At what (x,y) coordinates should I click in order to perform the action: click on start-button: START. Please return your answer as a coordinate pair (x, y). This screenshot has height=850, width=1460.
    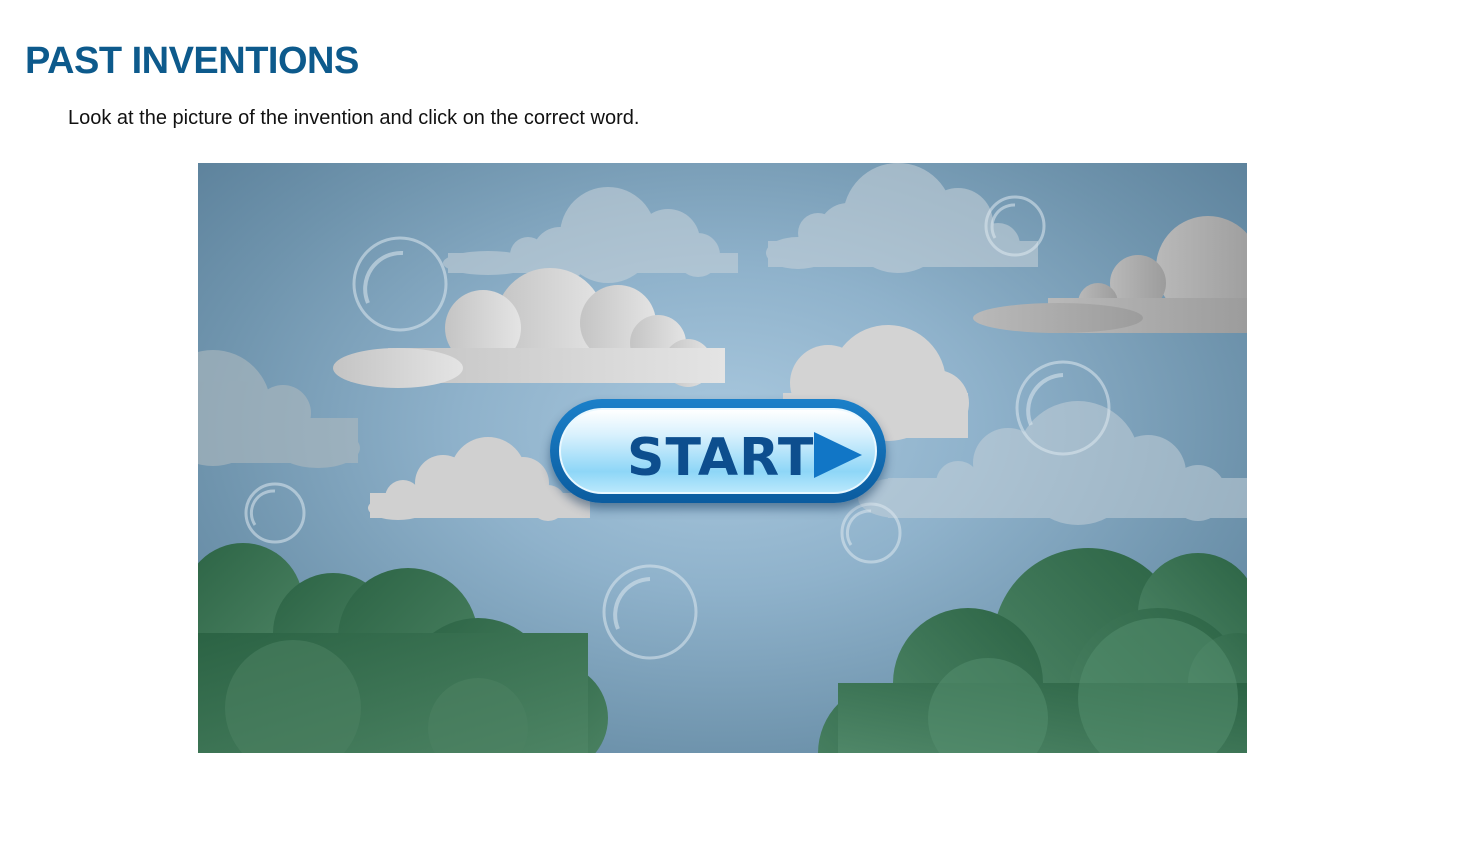
    Looking at the image, I should click on (718, 451).